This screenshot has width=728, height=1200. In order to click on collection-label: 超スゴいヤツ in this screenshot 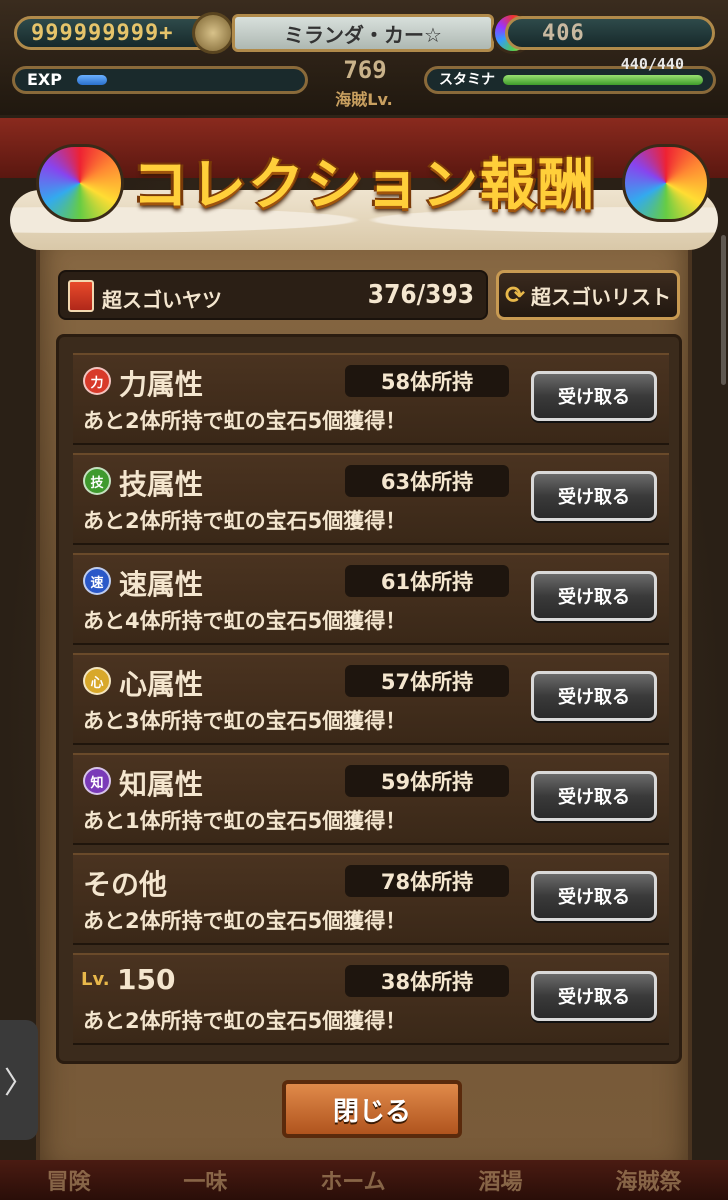, I will do `click(162, 300)`.